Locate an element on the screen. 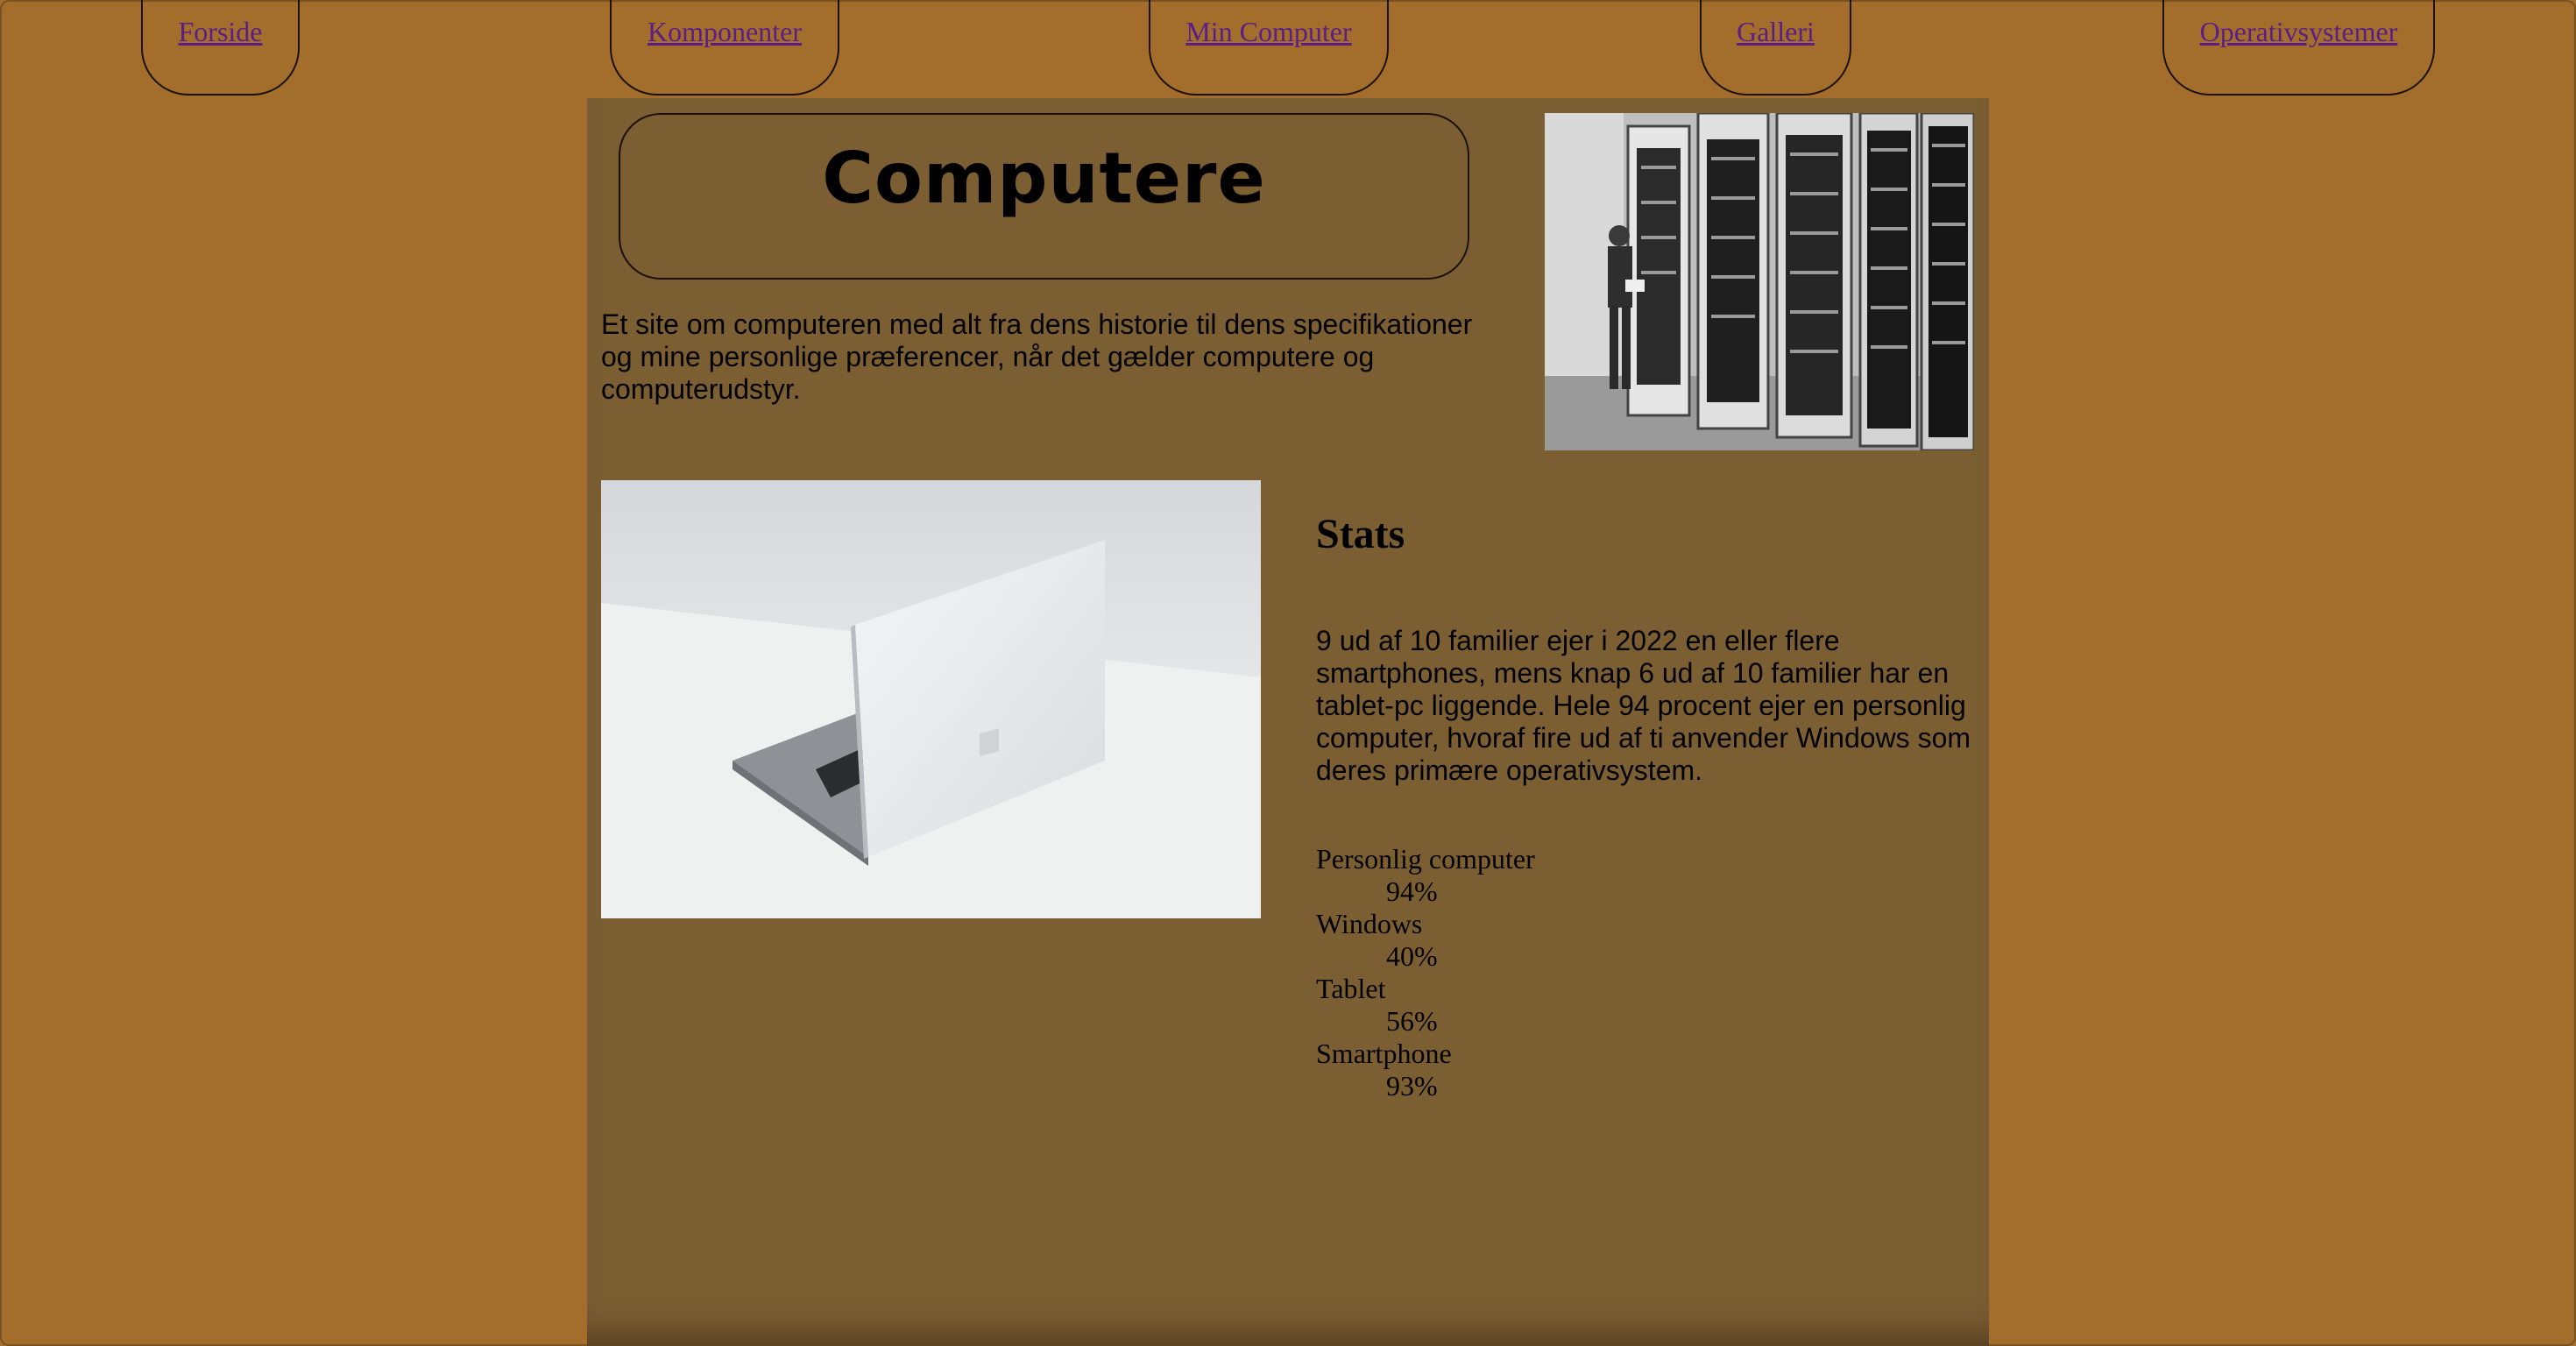 This screenshot has width=2576, height=1346. nav-item-komponenter: Komponenter is located at coordinates (724, 48).